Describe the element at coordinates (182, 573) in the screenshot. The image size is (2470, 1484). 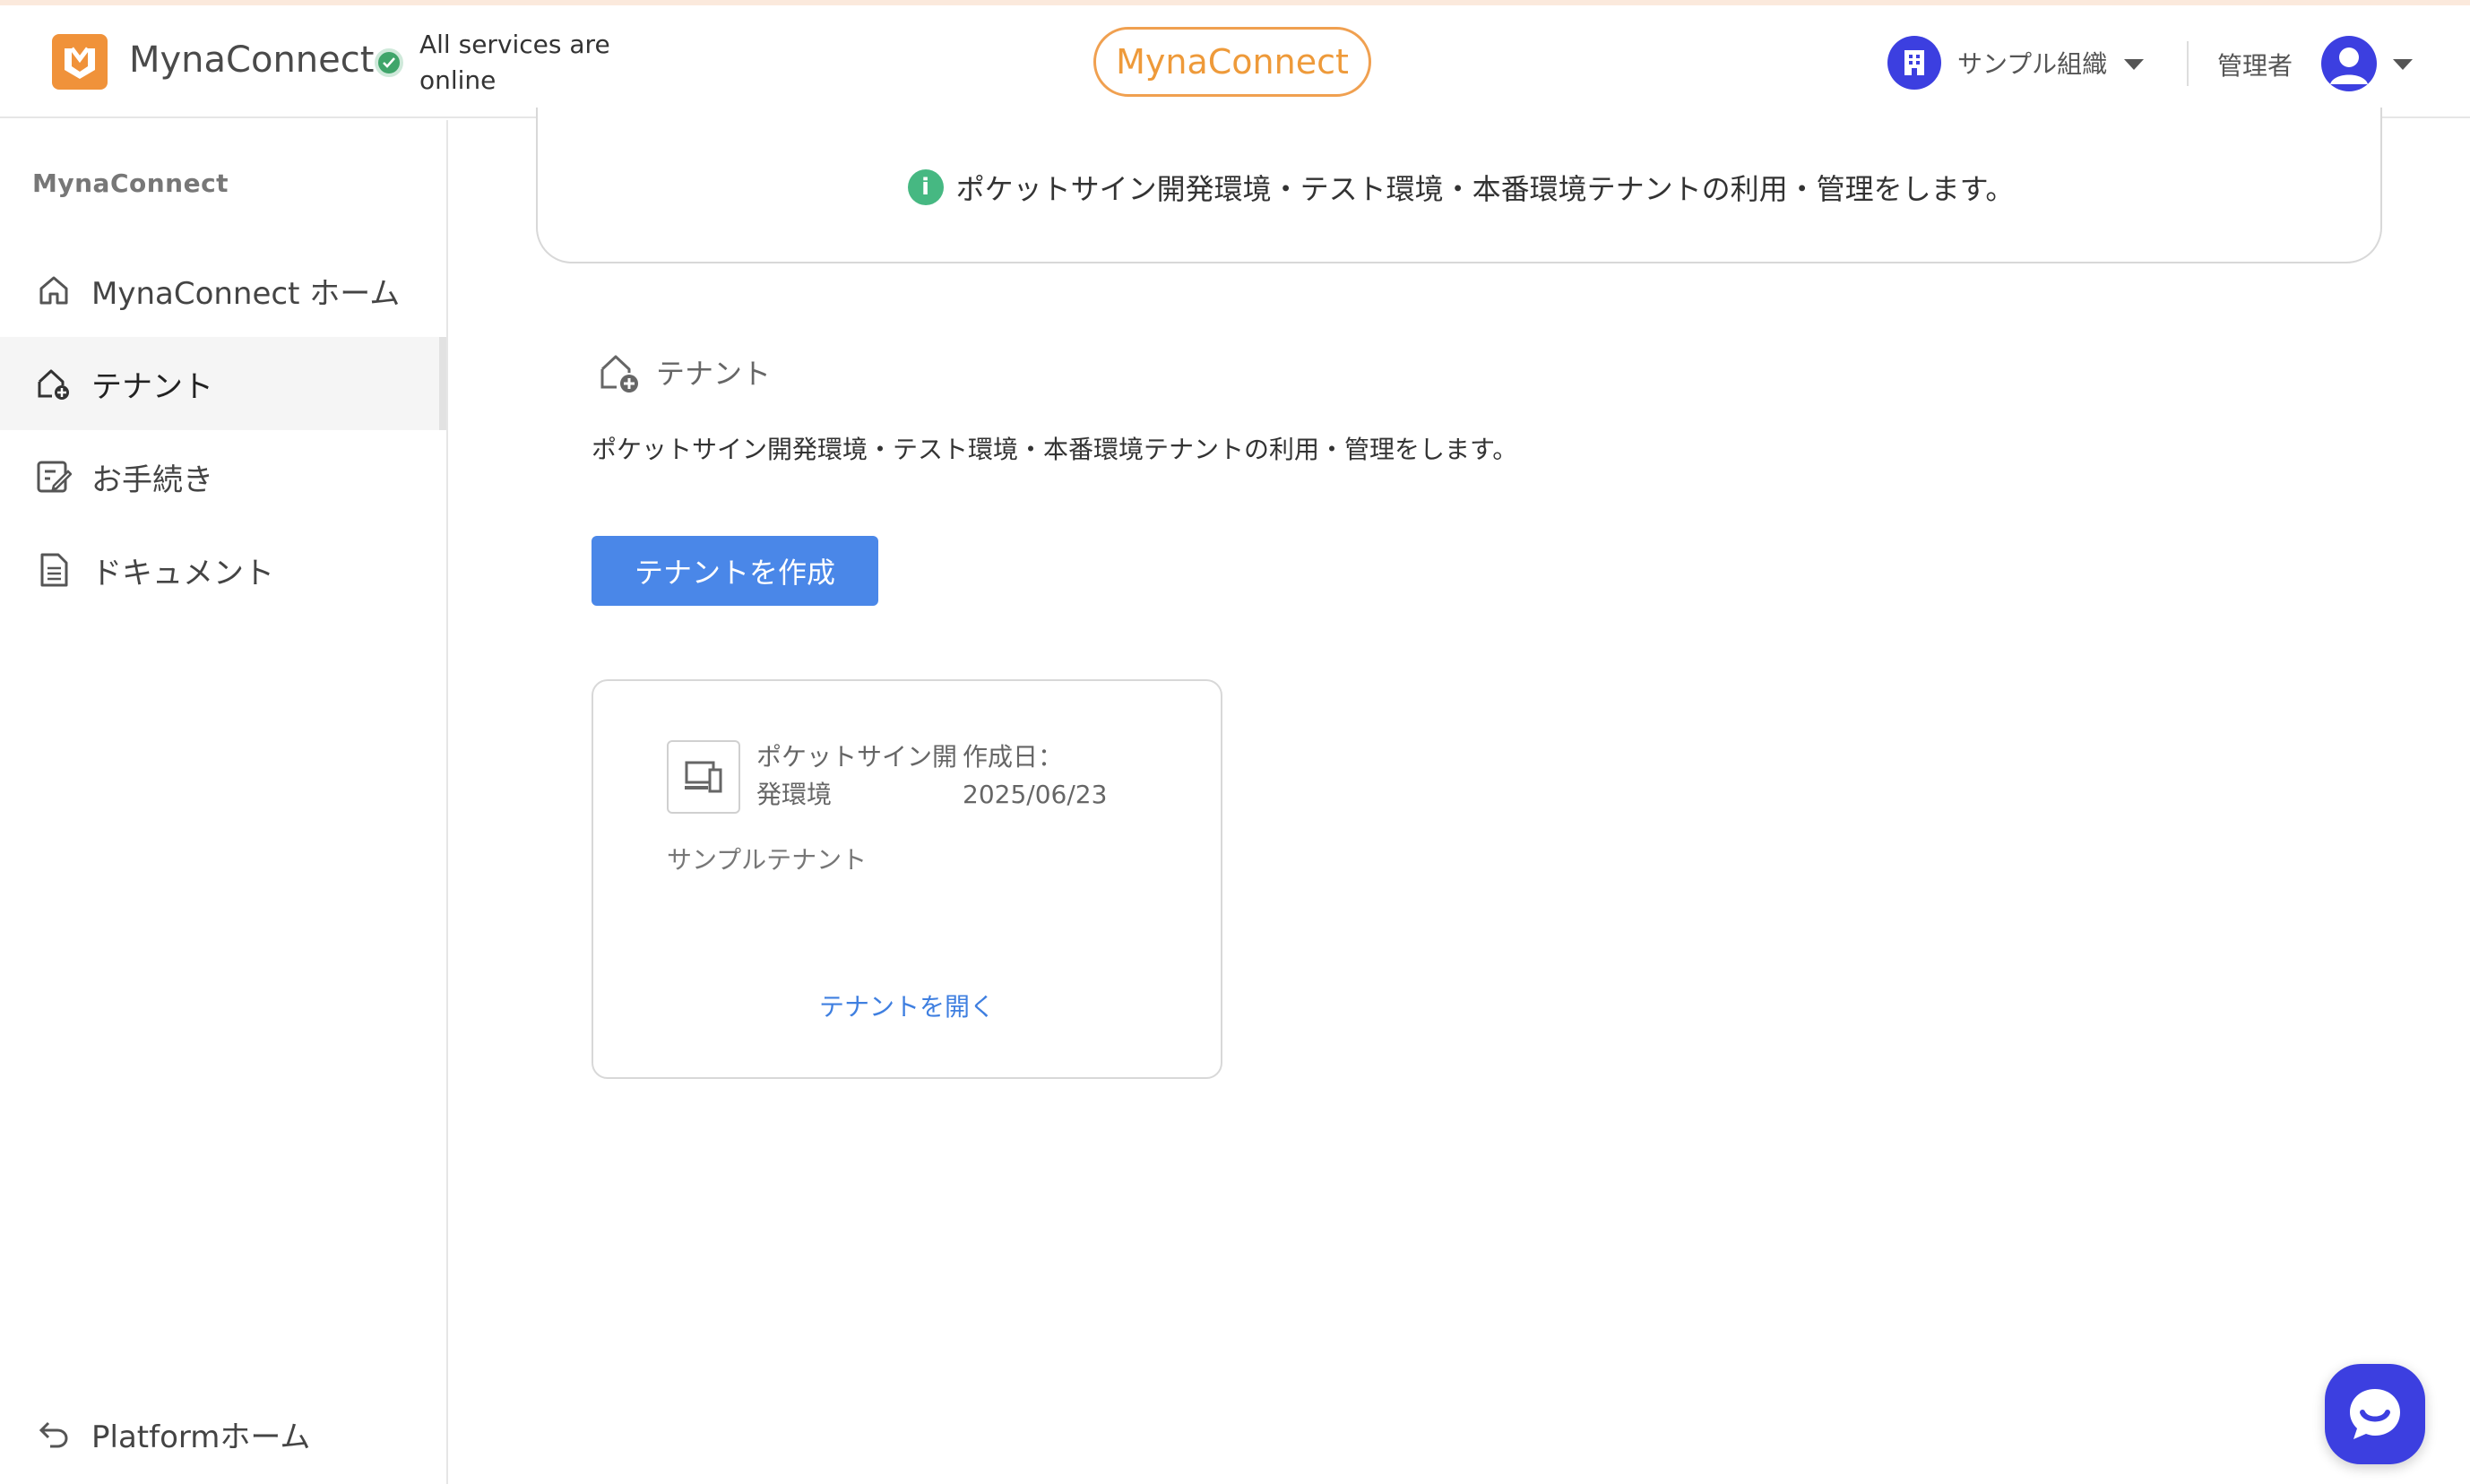
I see `sidebar-item-label: ドキュメント` at that location.